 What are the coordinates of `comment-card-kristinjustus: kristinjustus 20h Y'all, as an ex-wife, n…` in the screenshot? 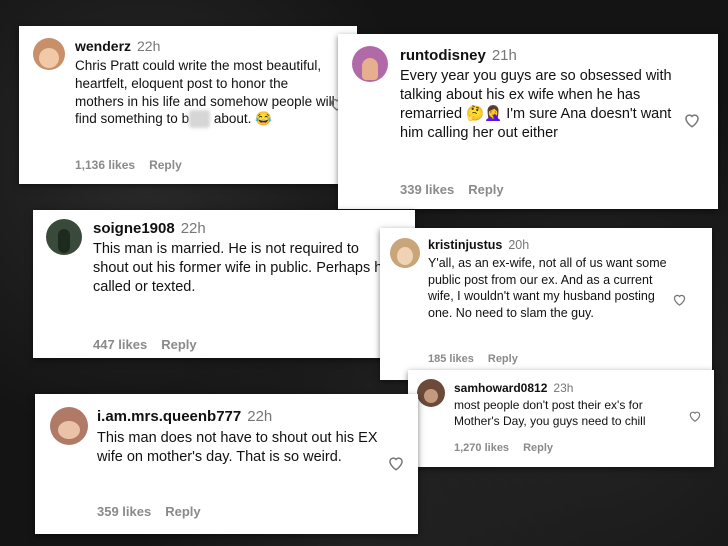 It's located at (546, 304).